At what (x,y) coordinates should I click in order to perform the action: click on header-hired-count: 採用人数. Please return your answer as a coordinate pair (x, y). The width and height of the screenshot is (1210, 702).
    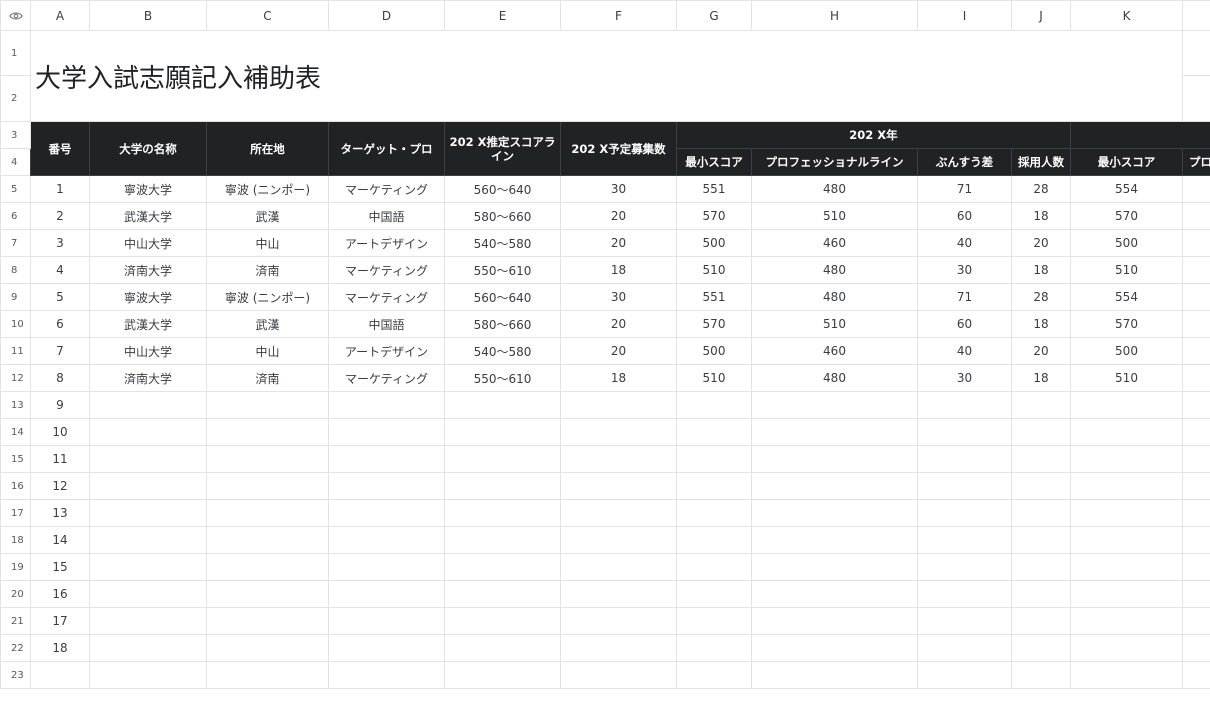
    Looking at the image, I should click on (1041, 162).